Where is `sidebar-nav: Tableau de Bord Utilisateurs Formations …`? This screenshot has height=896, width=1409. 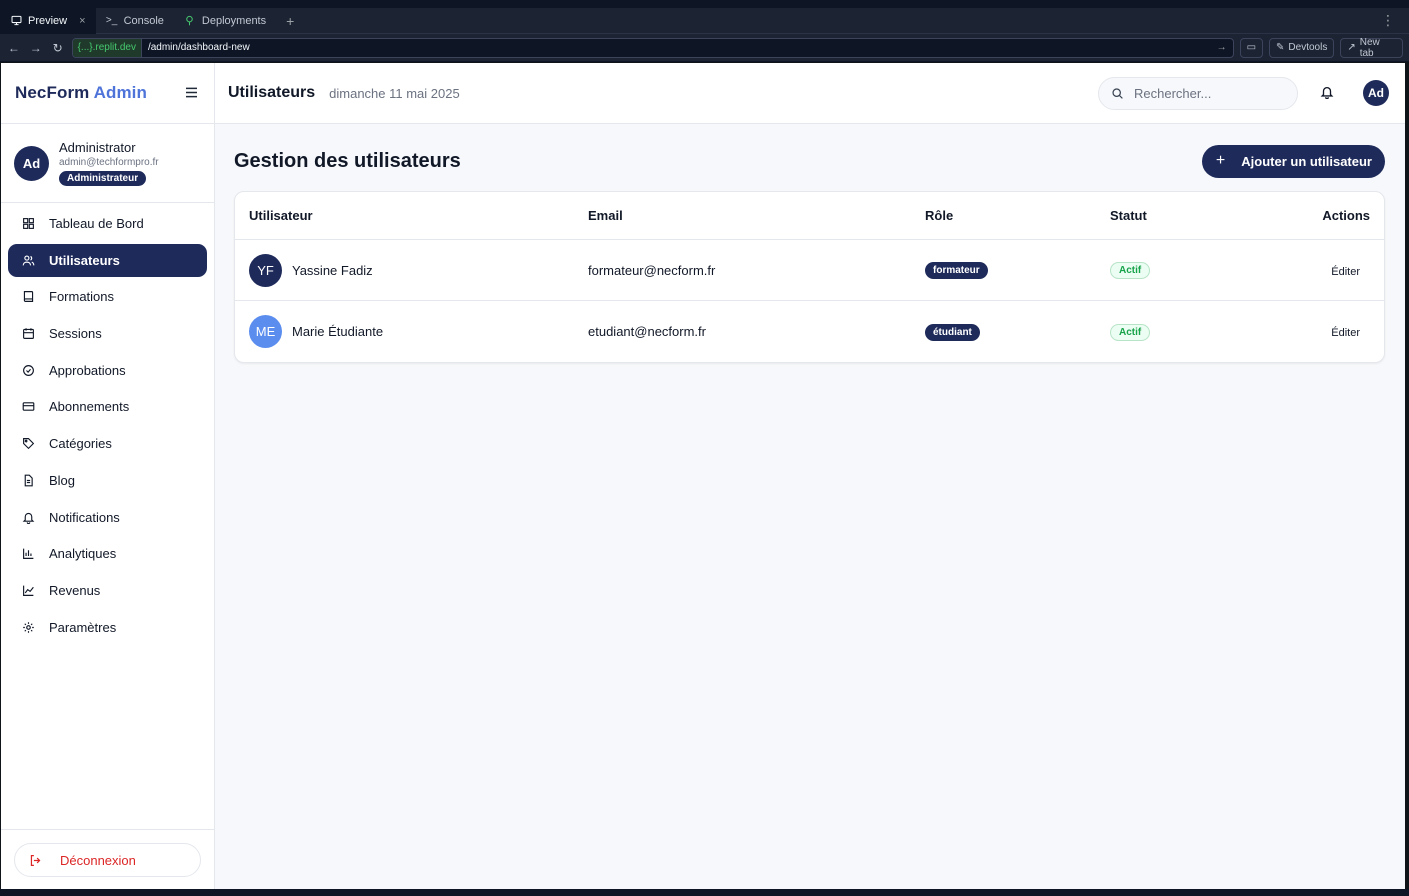 sidebar-nav: Tableau de Bord Utilisateurs Formations … is located at coordinates (107, 427).